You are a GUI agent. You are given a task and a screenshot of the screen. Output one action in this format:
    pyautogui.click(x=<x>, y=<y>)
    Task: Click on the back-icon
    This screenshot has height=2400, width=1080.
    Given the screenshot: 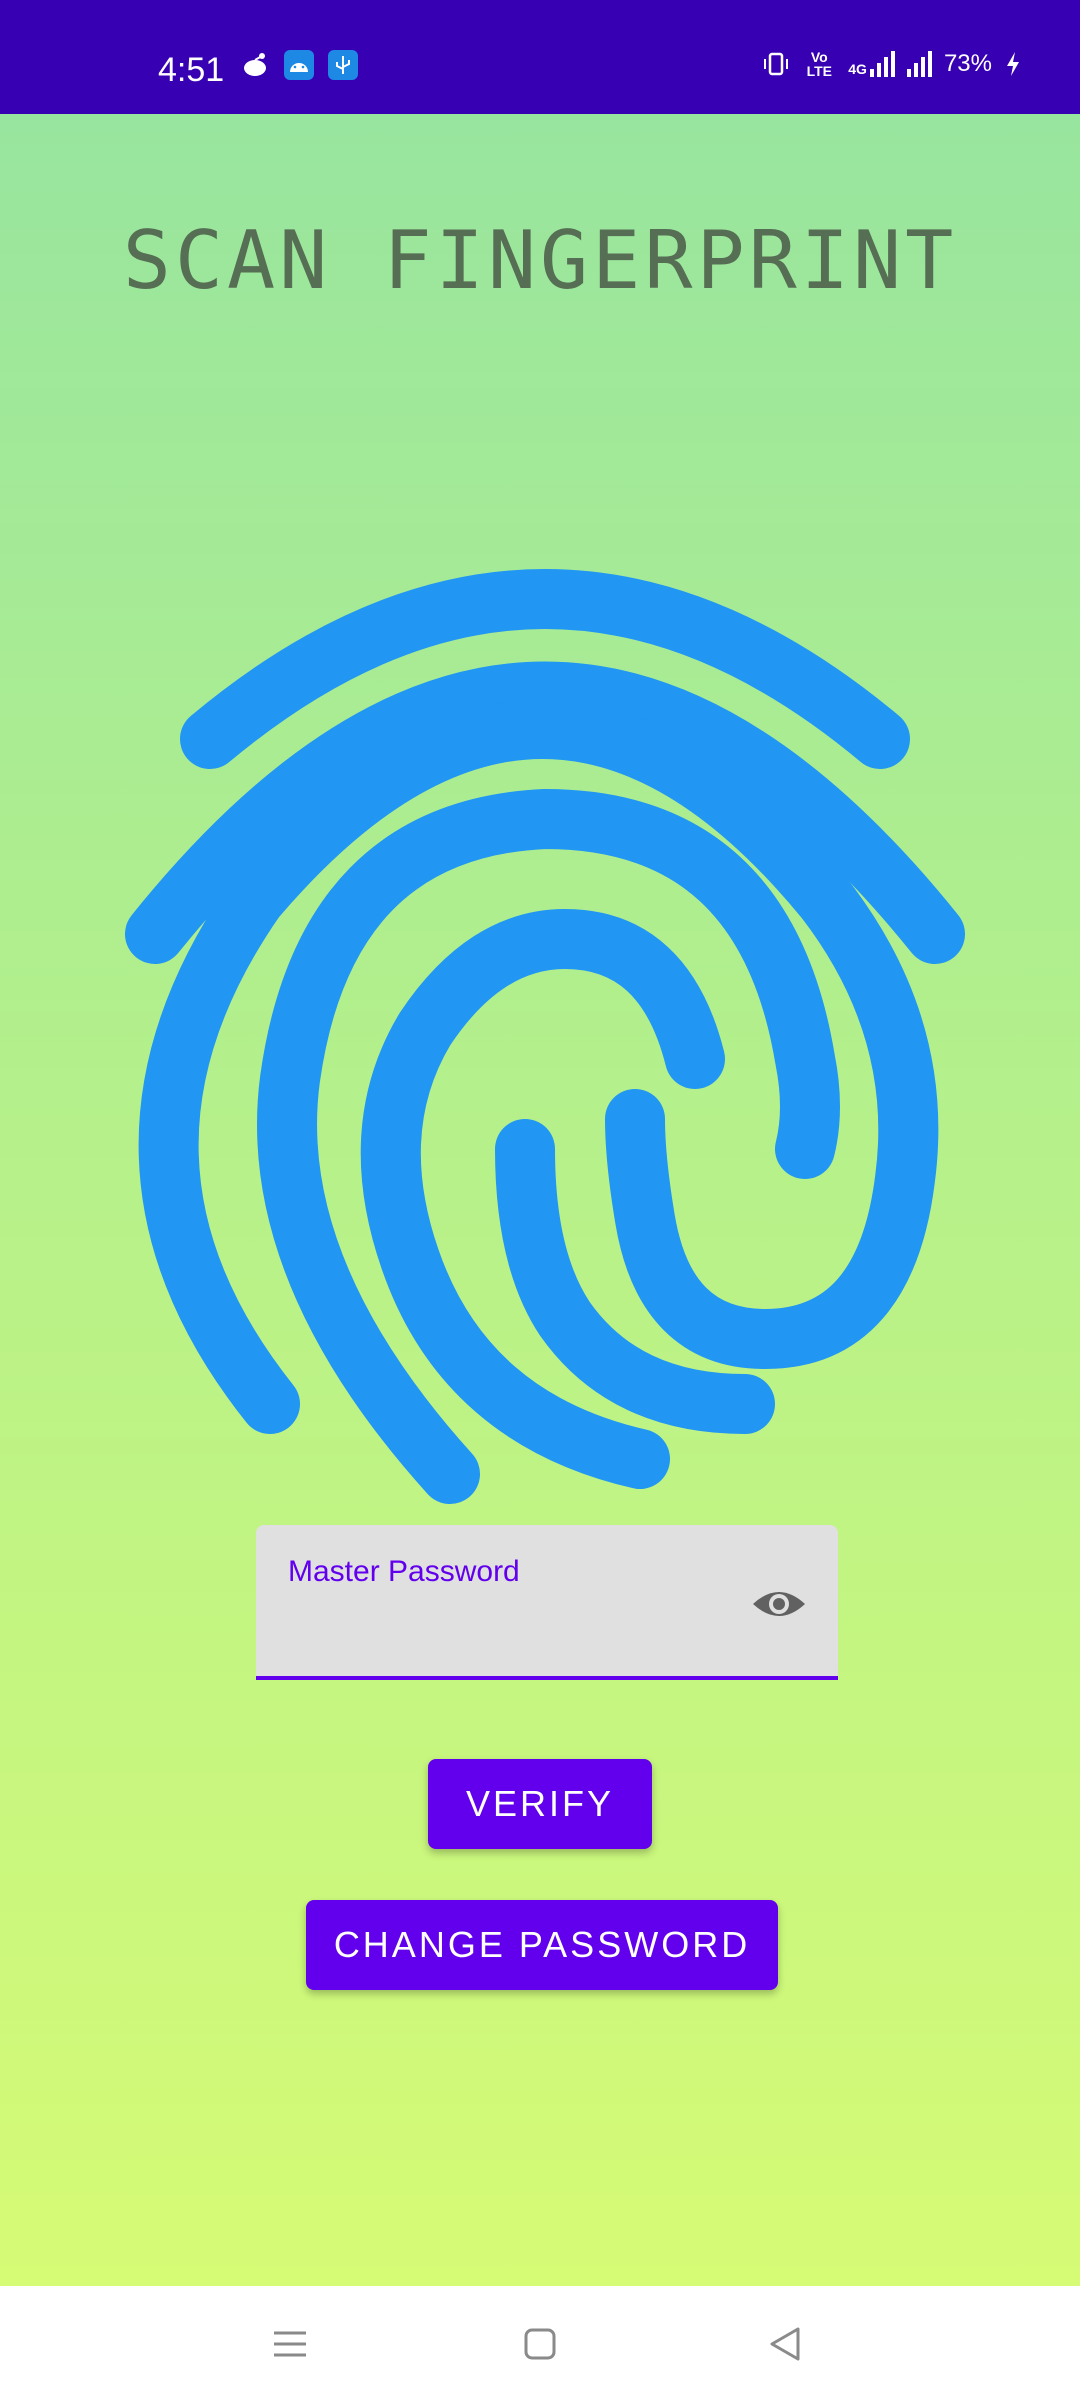 What is the action you would take?
    pyautogui.click(x=785, y=2344)
    